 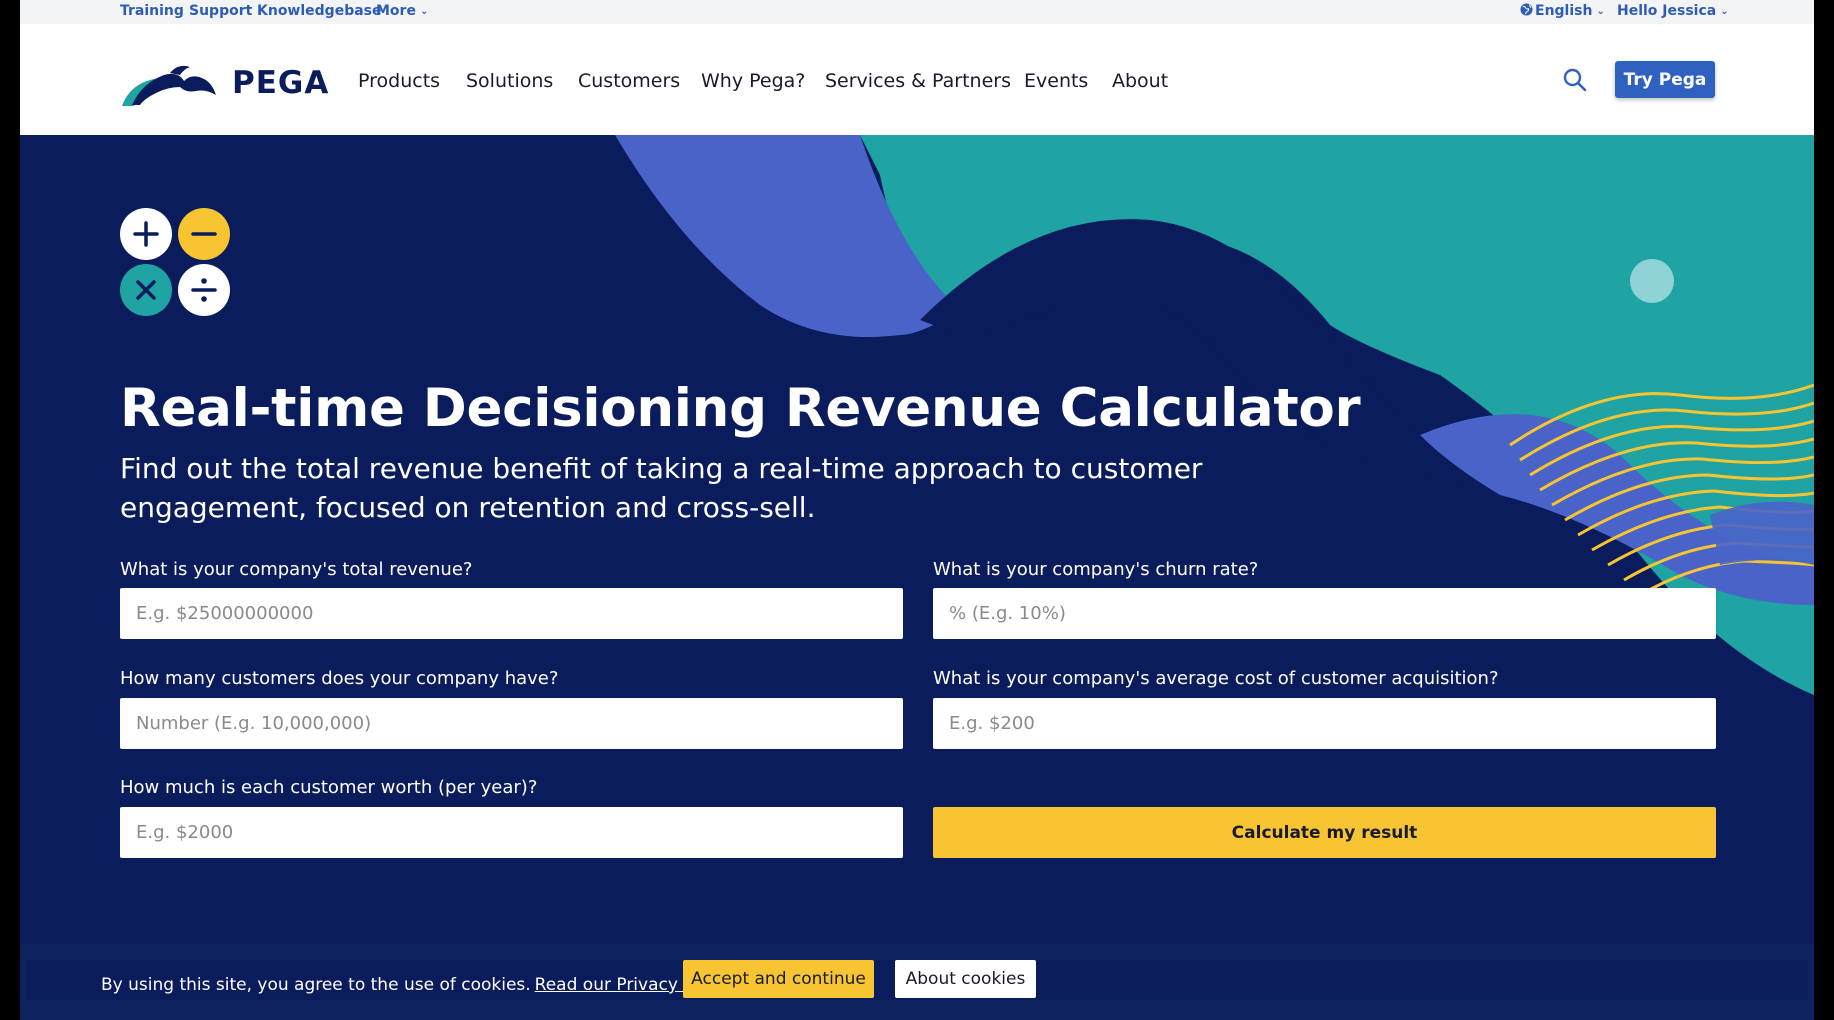 I want to click on divide-icon, so click(x=204, y=290).